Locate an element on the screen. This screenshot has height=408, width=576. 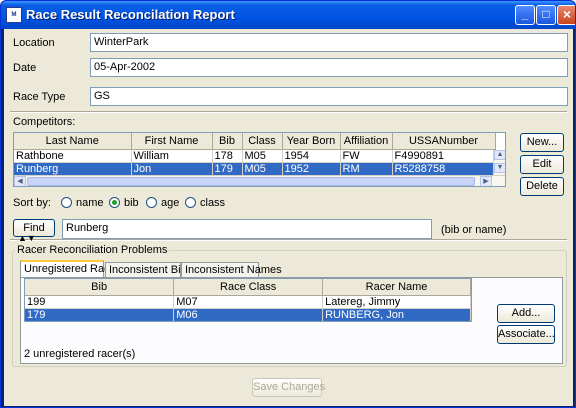
window-title: Race Result Reconcilation Report is located at coordinates (130, 14).